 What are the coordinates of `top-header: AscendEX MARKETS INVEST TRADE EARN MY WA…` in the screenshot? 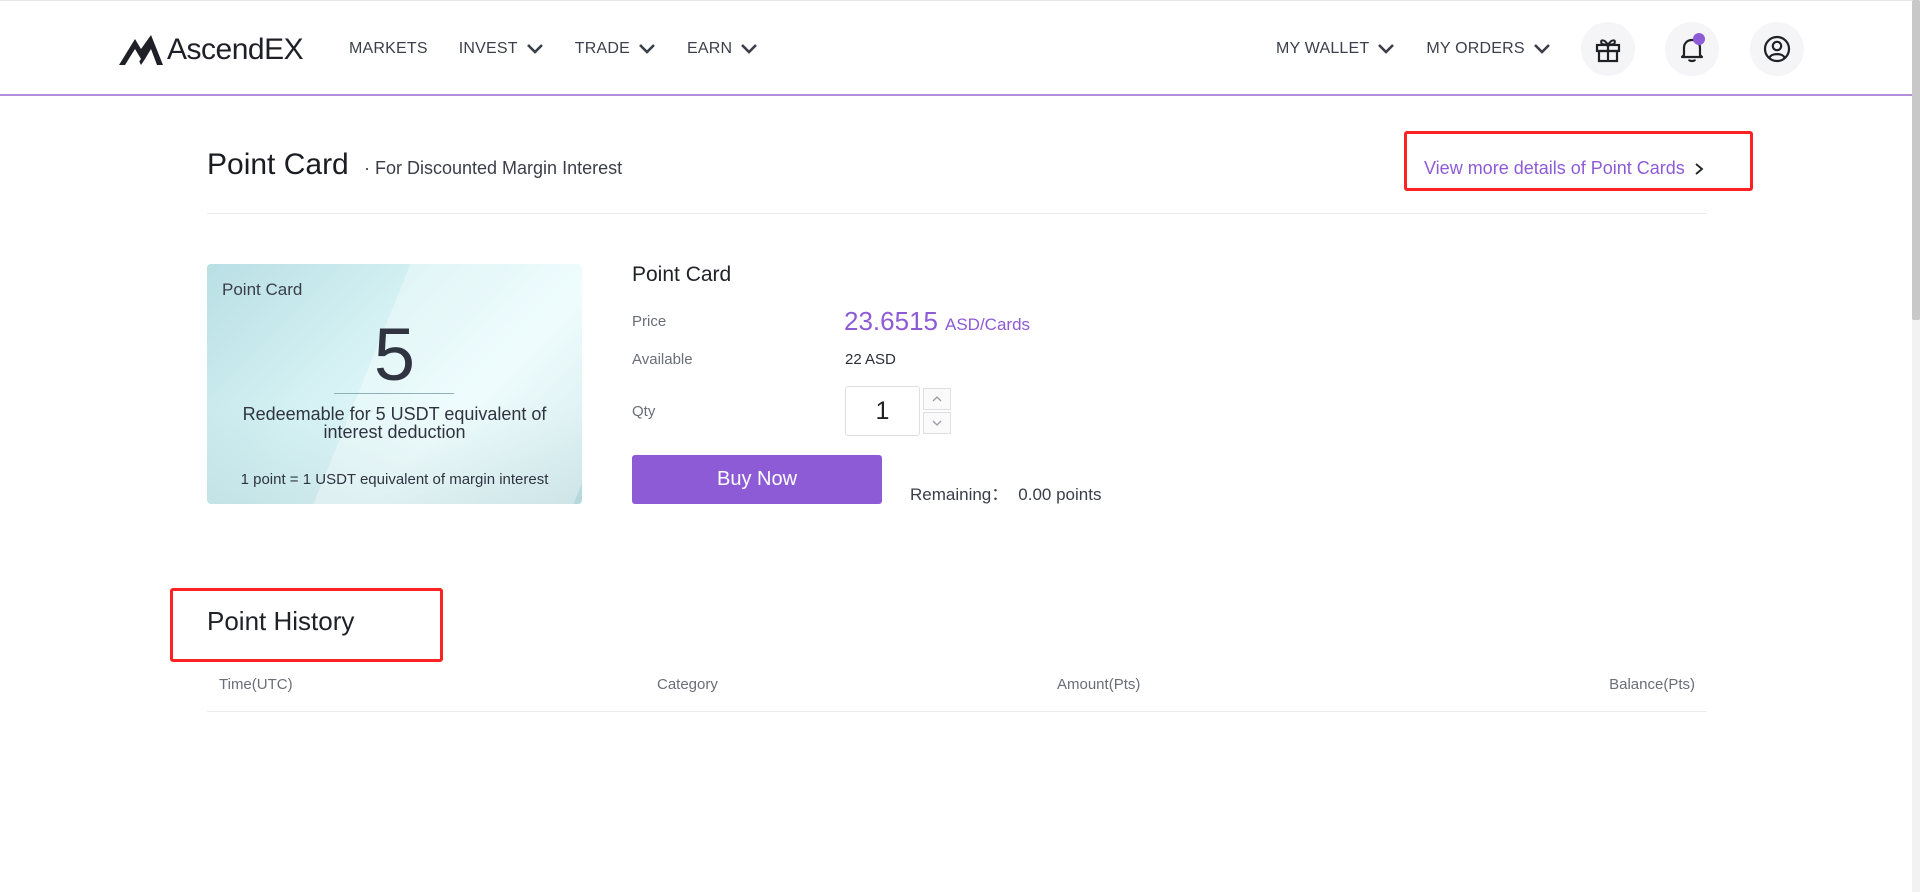 It's located at (960, 48).